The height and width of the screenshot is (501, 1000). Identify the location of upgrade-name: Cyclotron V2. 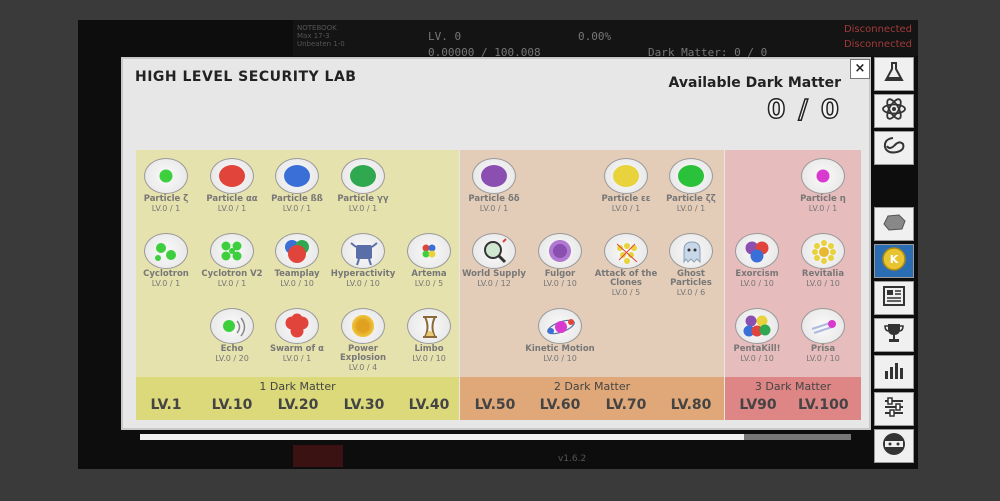
(232, 274).